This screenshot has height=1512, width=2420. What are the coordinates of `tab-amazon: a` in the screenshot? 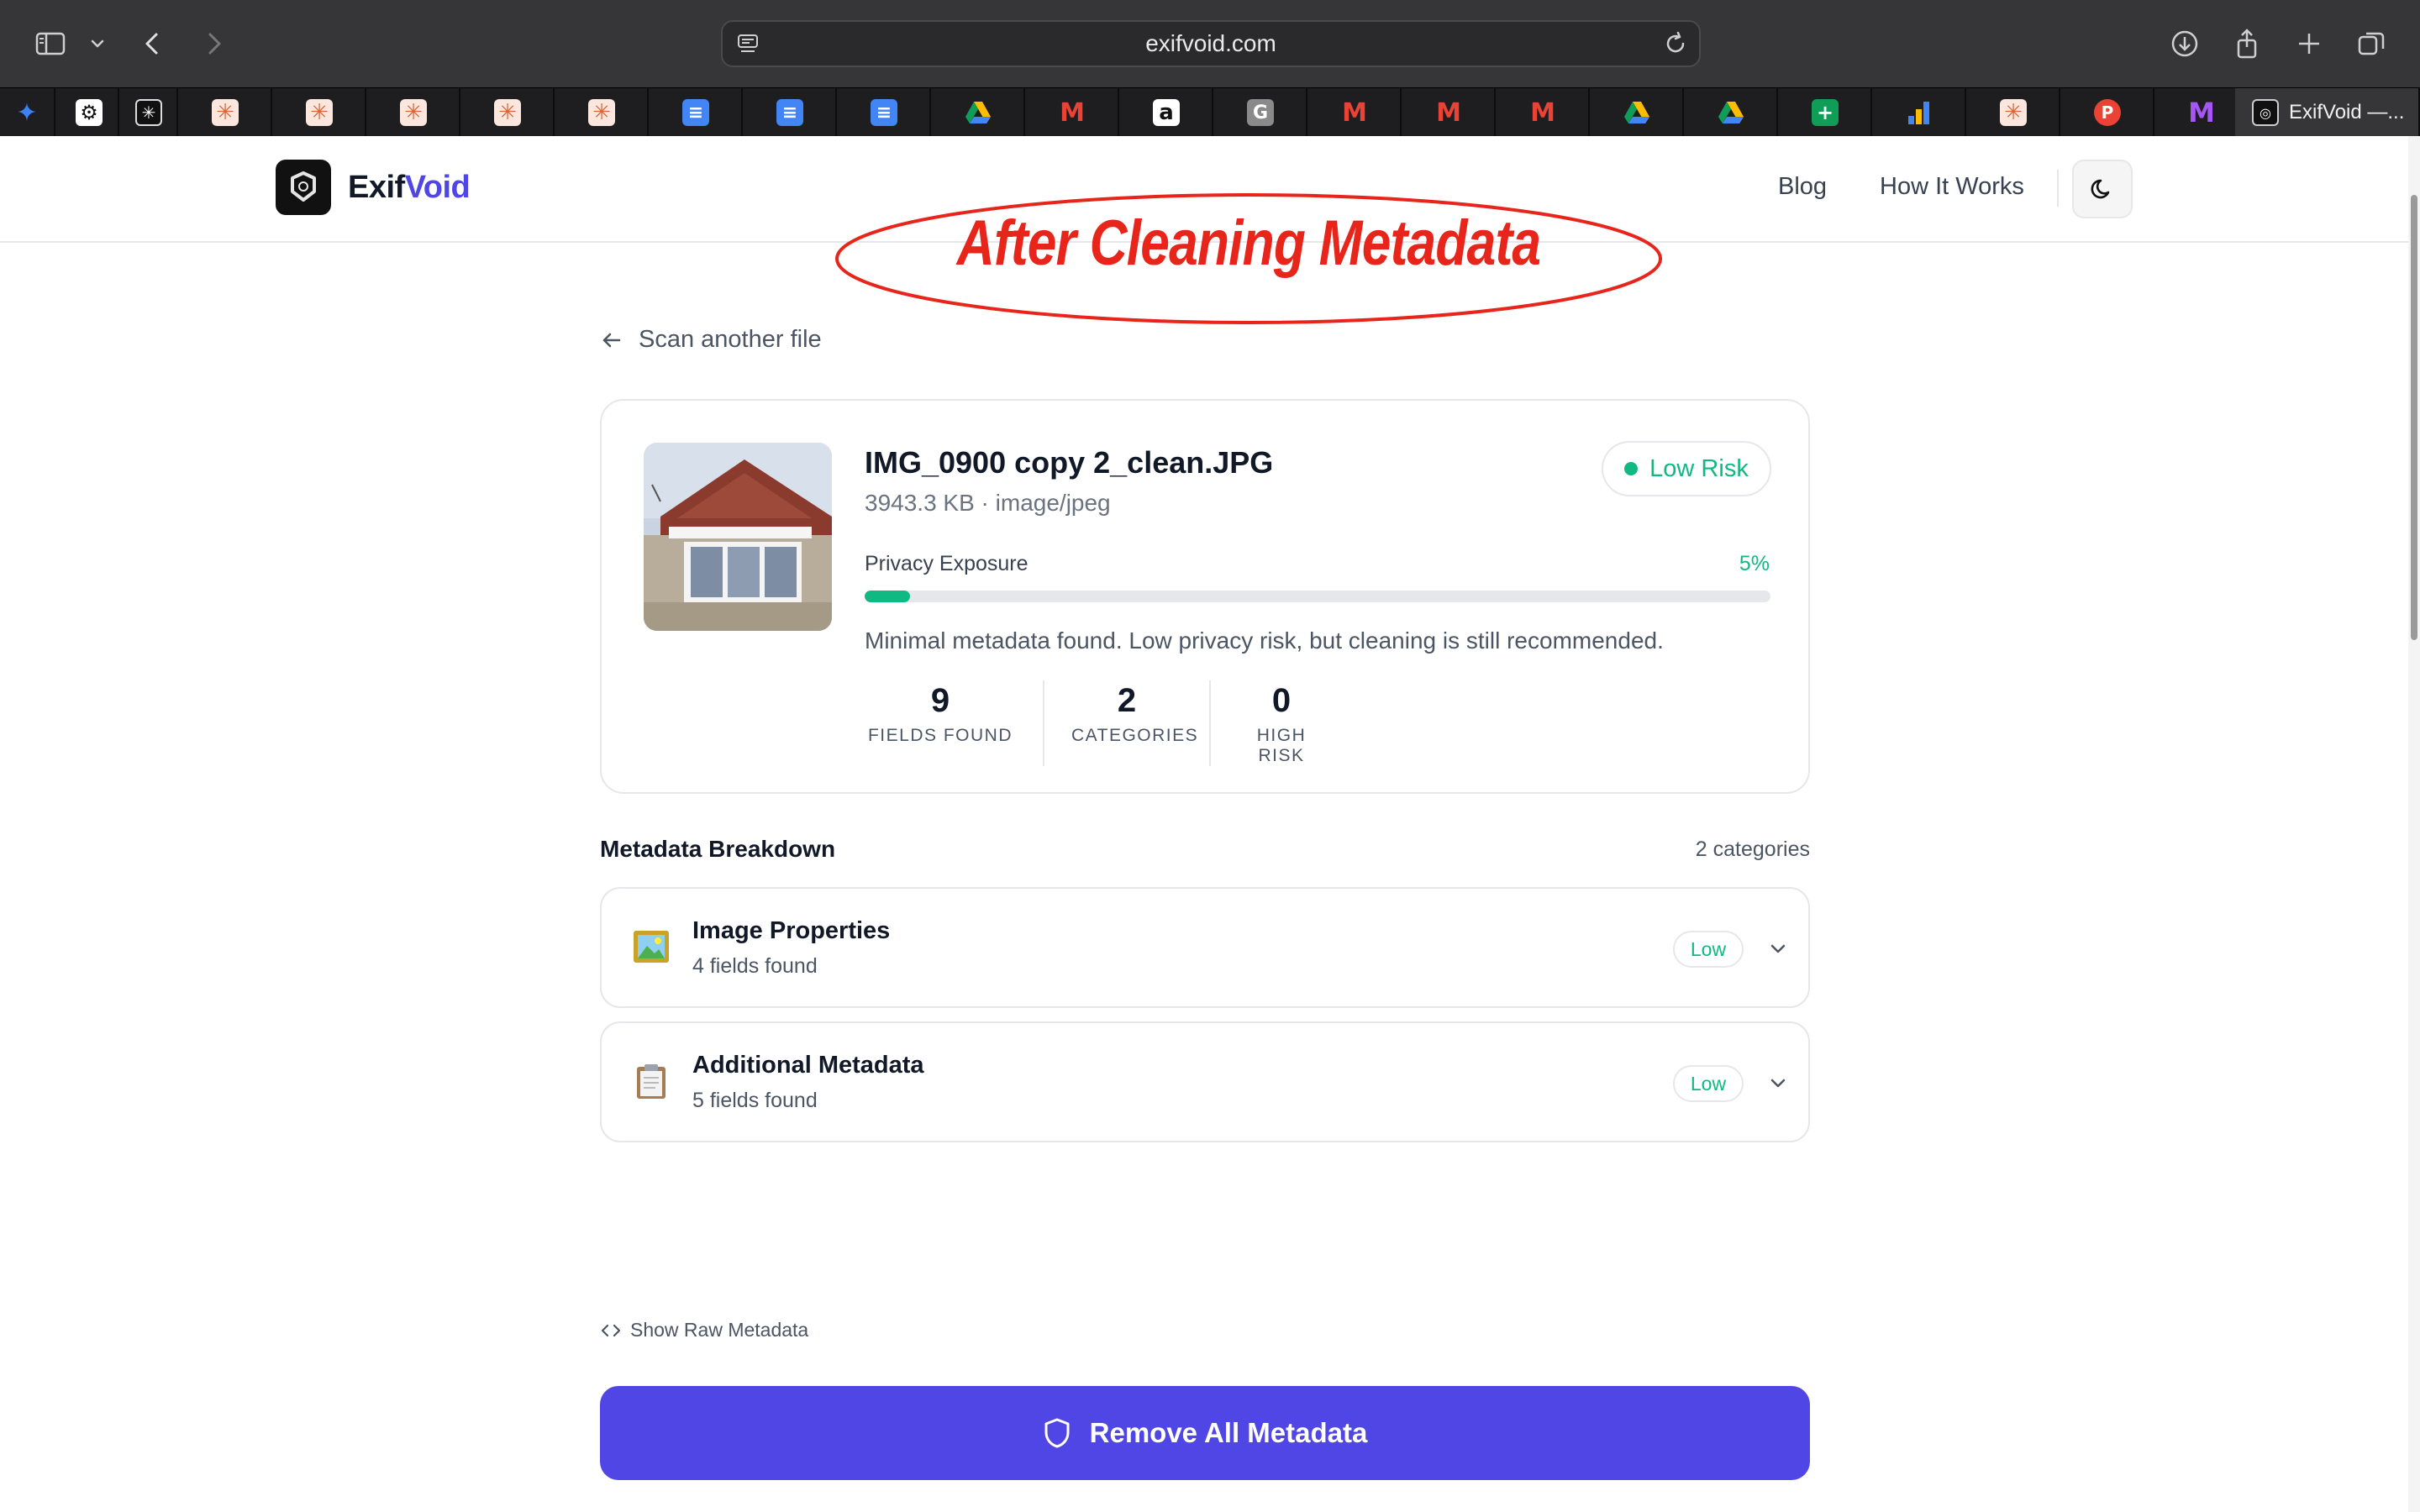 It's located at (1167, 112).